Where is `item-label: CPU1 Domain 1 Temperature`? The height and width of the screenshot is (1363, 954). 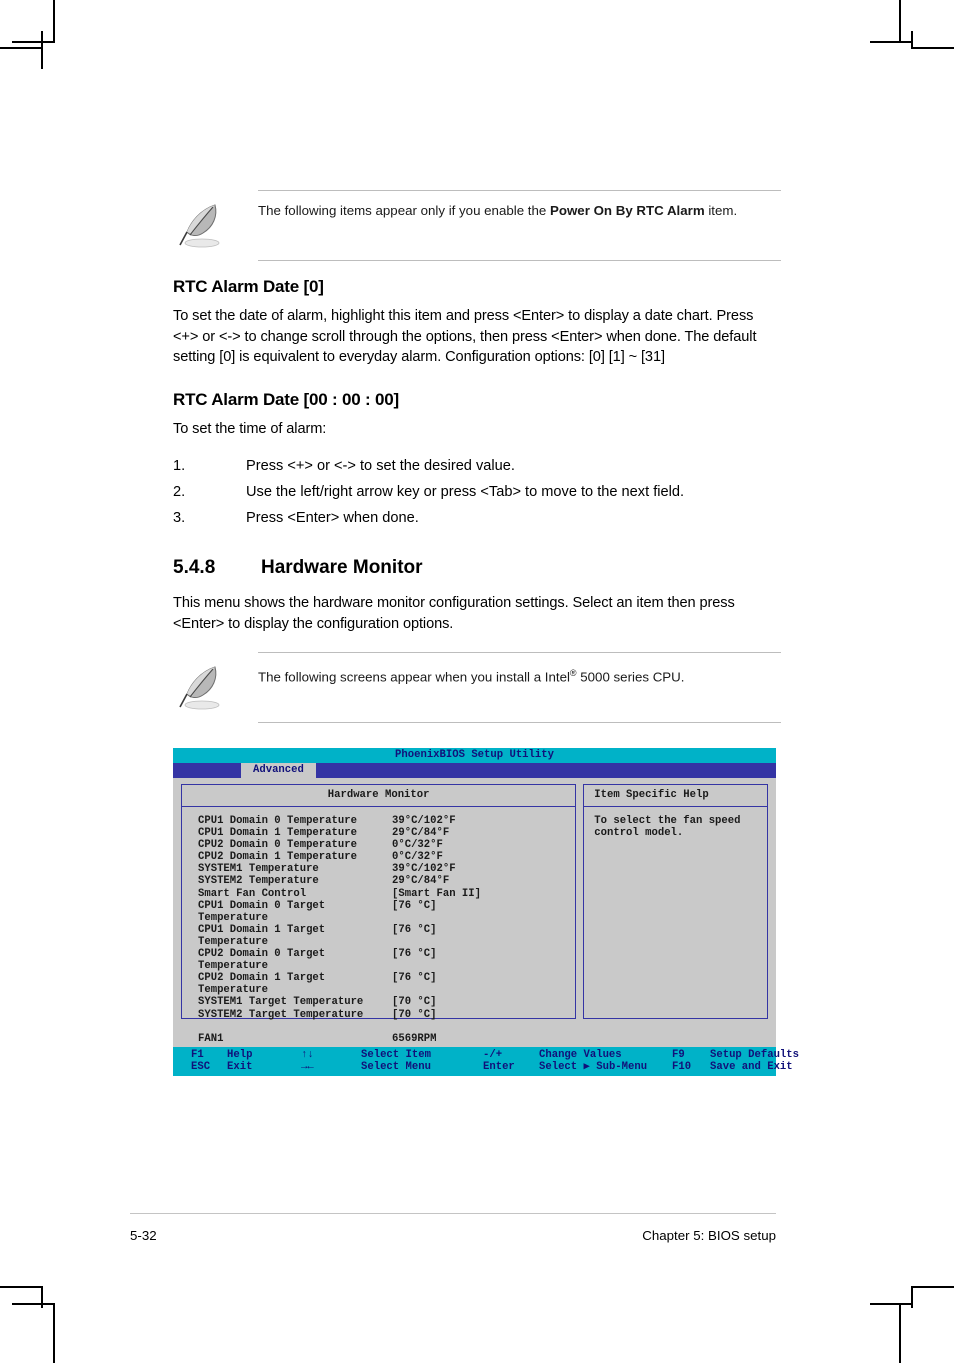
item-label: CPU1 Domain 1 Temperature is located at coordinates (277, 833).